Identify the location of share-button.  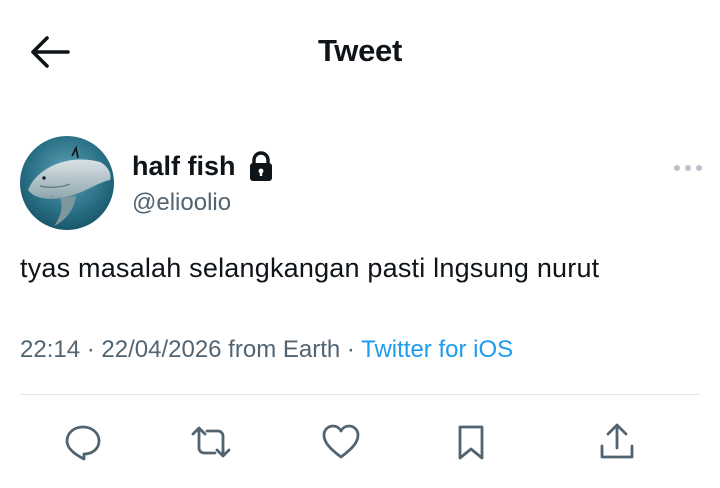
(617, 442).